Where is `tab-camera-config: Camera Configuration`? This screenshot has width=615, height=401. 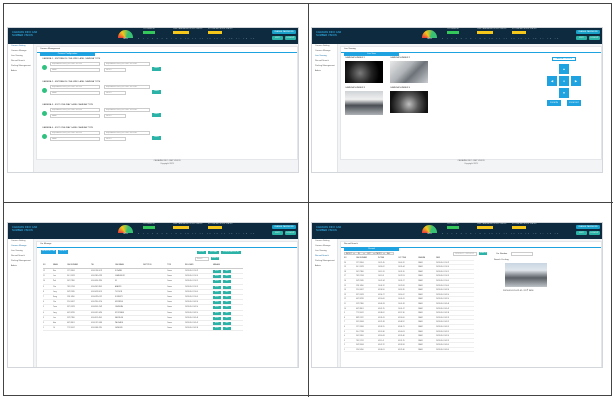
tab-camera-config: Camera Configuration is located at coordinates (67, 54).